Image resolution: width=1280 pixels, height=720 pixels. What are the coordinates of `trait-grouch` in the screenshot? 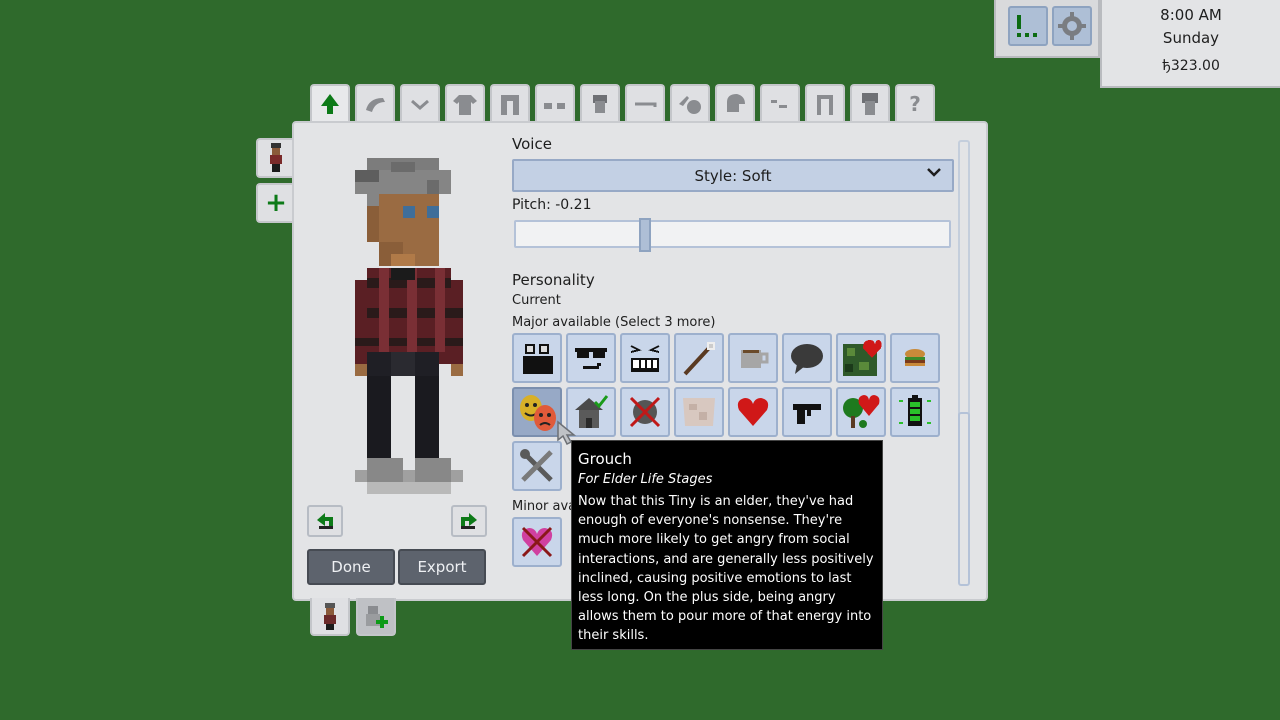 It's located at (537, 412).